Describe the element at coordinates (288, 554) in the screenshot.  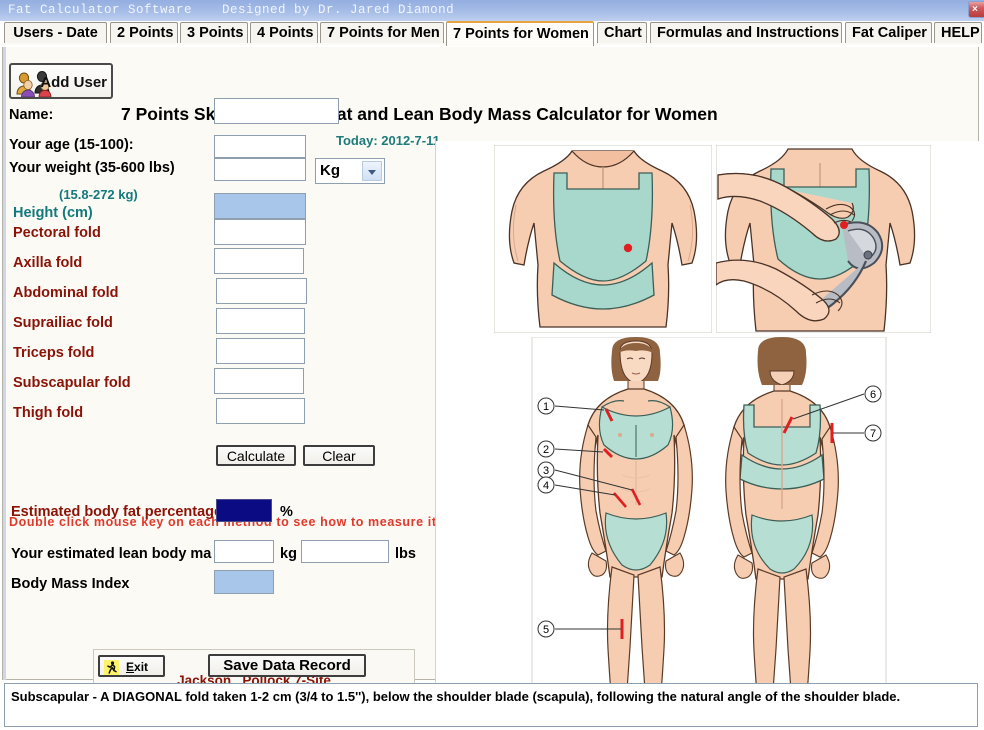
I see `lean-kg-unit-label: kg` at that location.